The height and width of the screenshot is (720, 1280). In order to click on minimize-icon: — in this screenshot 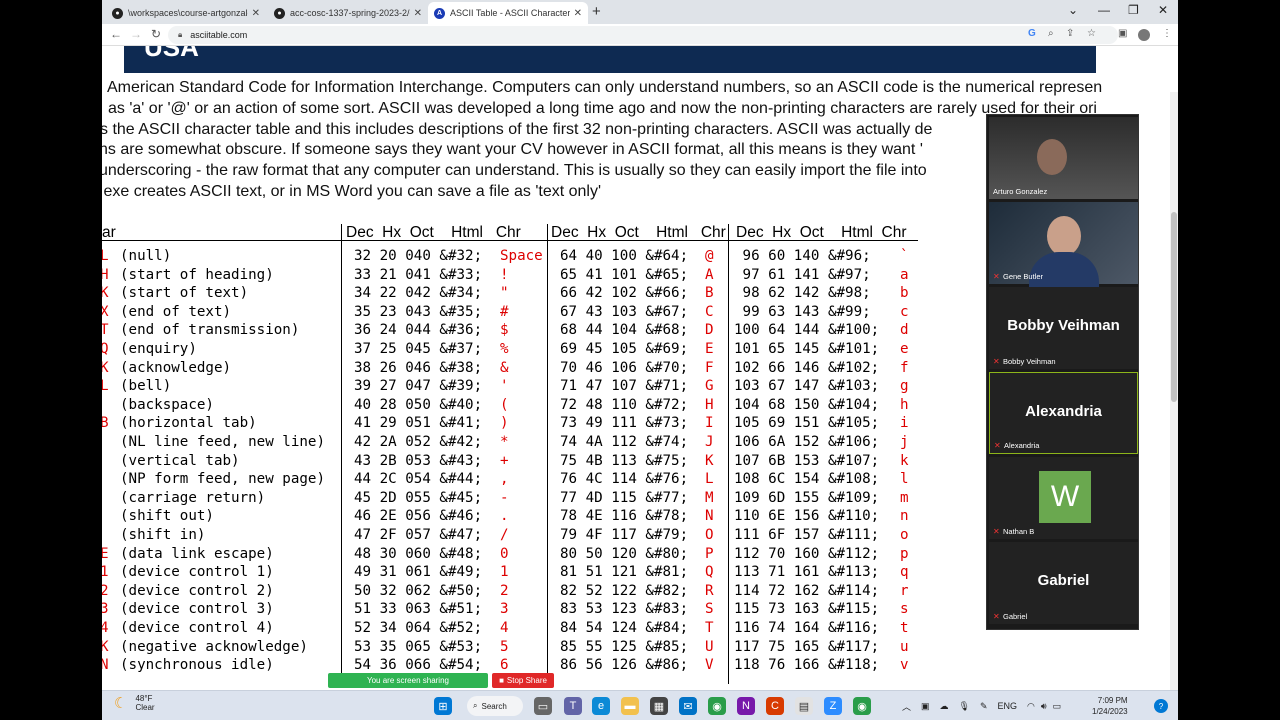, I will do `click(1104, 10)`.